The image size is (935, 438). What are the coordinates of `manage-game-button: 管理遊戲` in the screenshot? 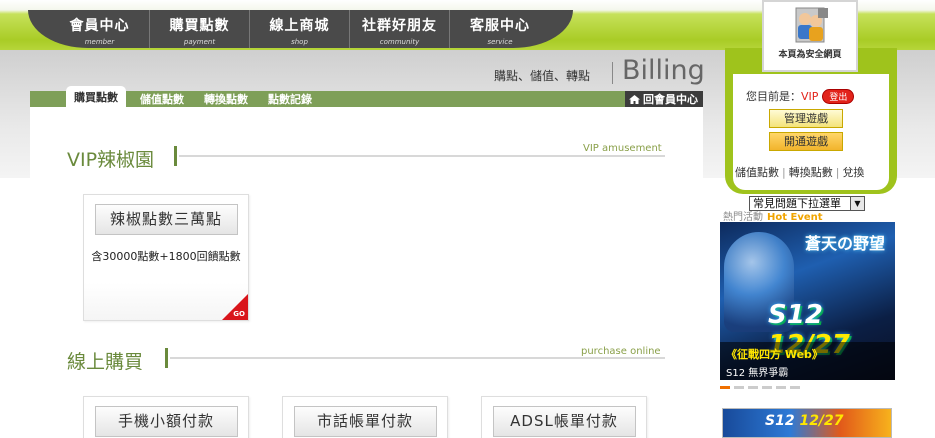 It's located at (806, 118).